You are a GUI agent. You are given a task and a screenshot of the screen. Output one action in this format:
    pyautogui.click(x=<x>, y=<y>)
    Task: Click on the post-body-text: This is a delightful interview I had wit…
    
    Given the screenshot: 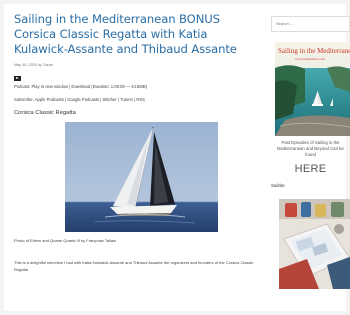 What is the action you would take?
    pyautogui.click(x=134, y=266)
    